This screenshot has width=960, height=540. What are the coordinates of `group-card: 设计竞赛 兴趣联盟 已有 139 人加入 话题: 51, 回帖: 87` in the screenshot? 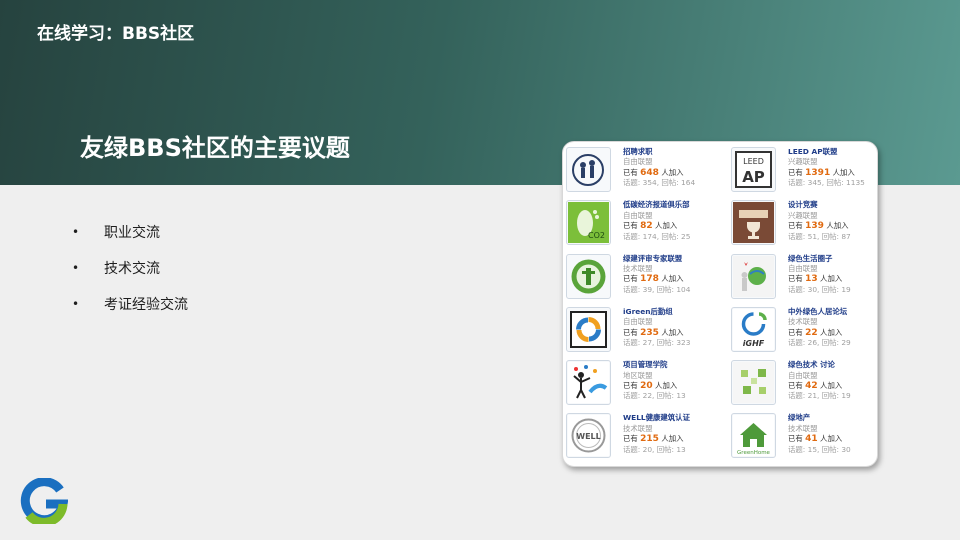 It's located at (804, 224).